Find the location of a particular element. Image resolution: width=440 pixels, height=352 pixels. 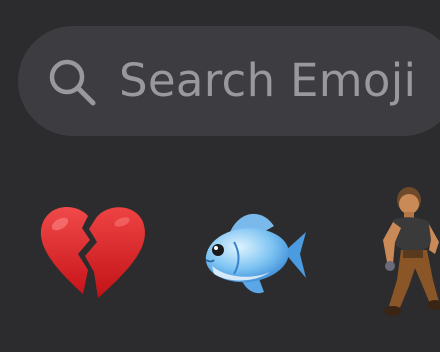

broken-heart-emoji is located at coordinates (94, 252).